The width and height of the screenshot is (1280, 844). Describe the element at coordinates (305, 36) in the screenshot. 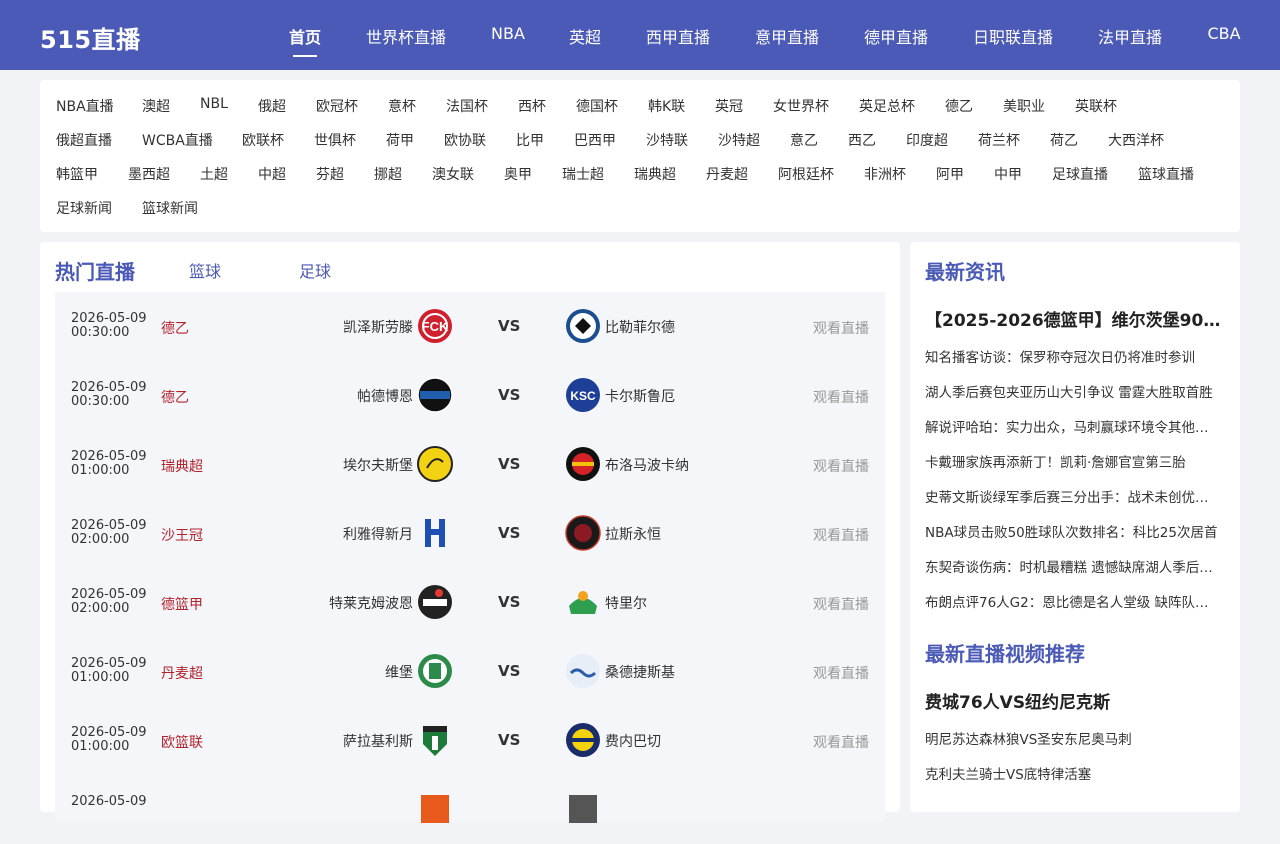

I see `nav-home: 首页` at that location.